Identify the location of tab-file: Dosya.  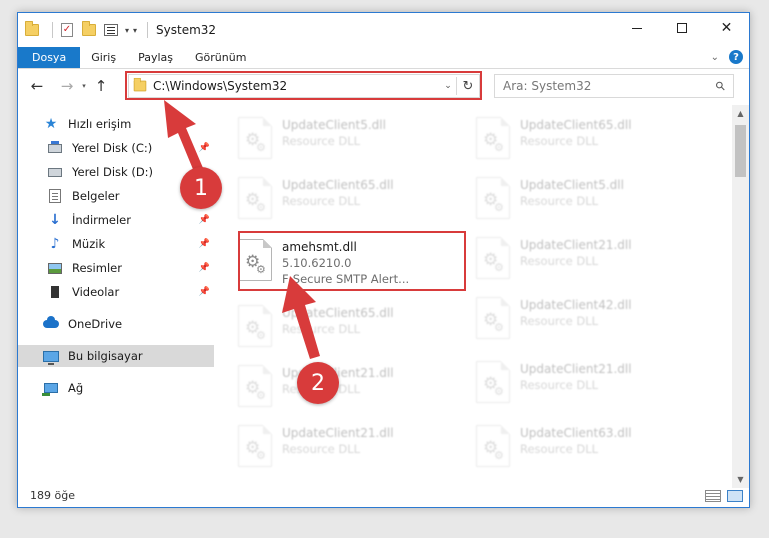
(49, 57).